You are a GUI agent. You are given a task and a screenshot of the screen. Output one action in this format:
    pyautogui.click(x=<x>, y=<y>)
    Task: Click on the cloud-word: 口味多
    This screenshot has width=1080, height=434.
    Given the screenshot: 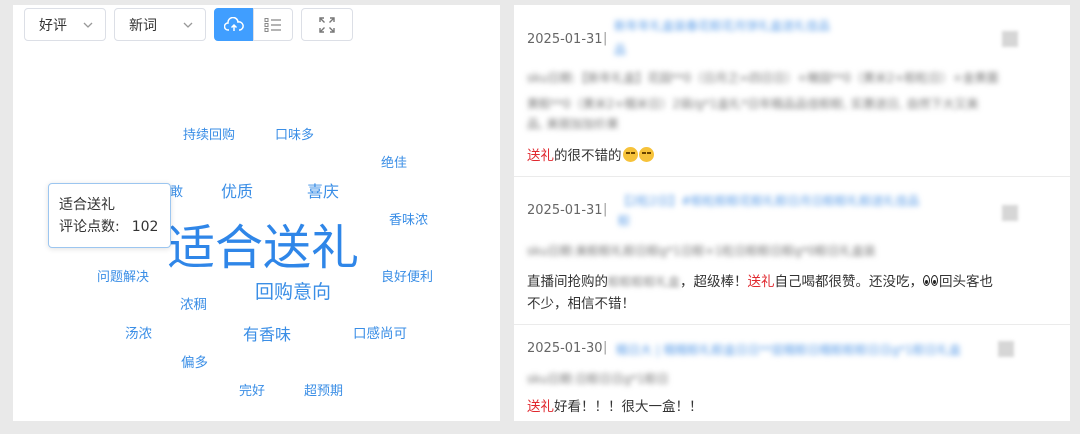 What is the action you would take?
    pyautogui.click(x=294, y=135)
    